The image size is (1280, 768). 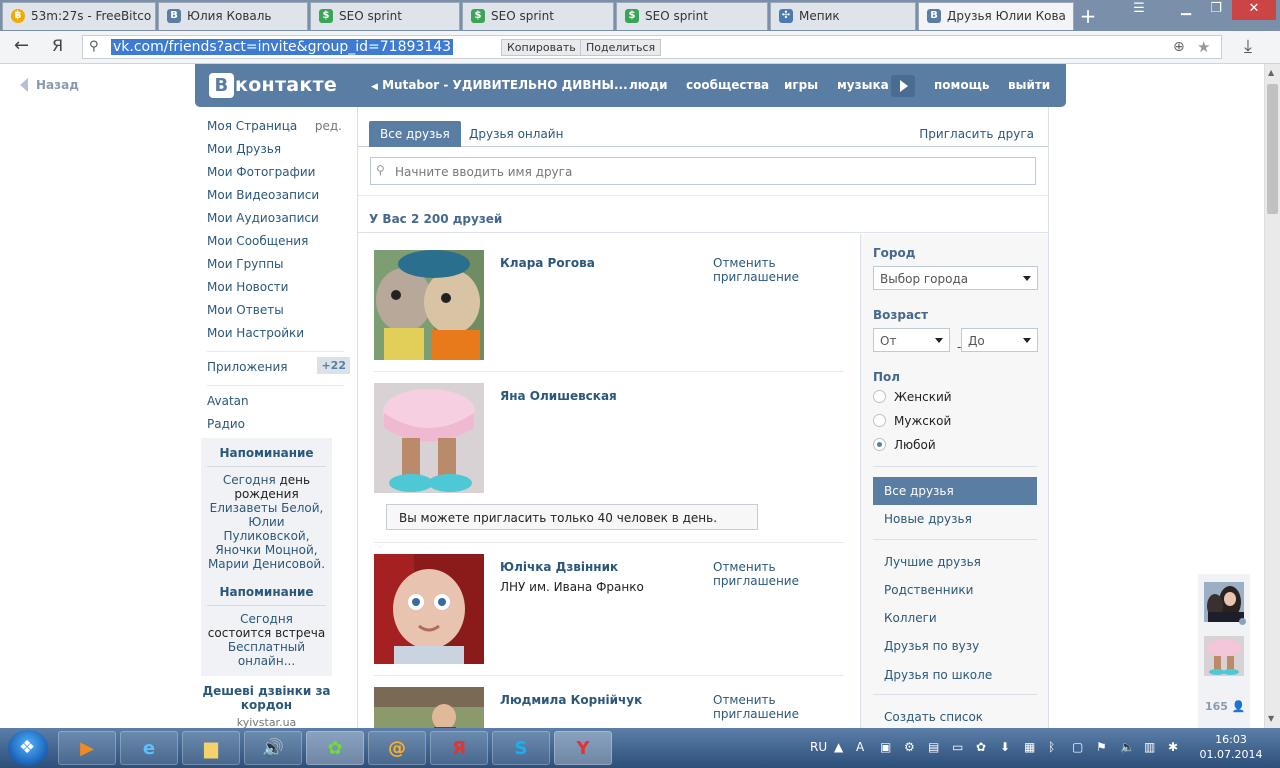 What do you see at coordinates (1225, 706) in the screenshot?
I see `dock-friend-count: 165 👤` at bounding box center [1225, 706].